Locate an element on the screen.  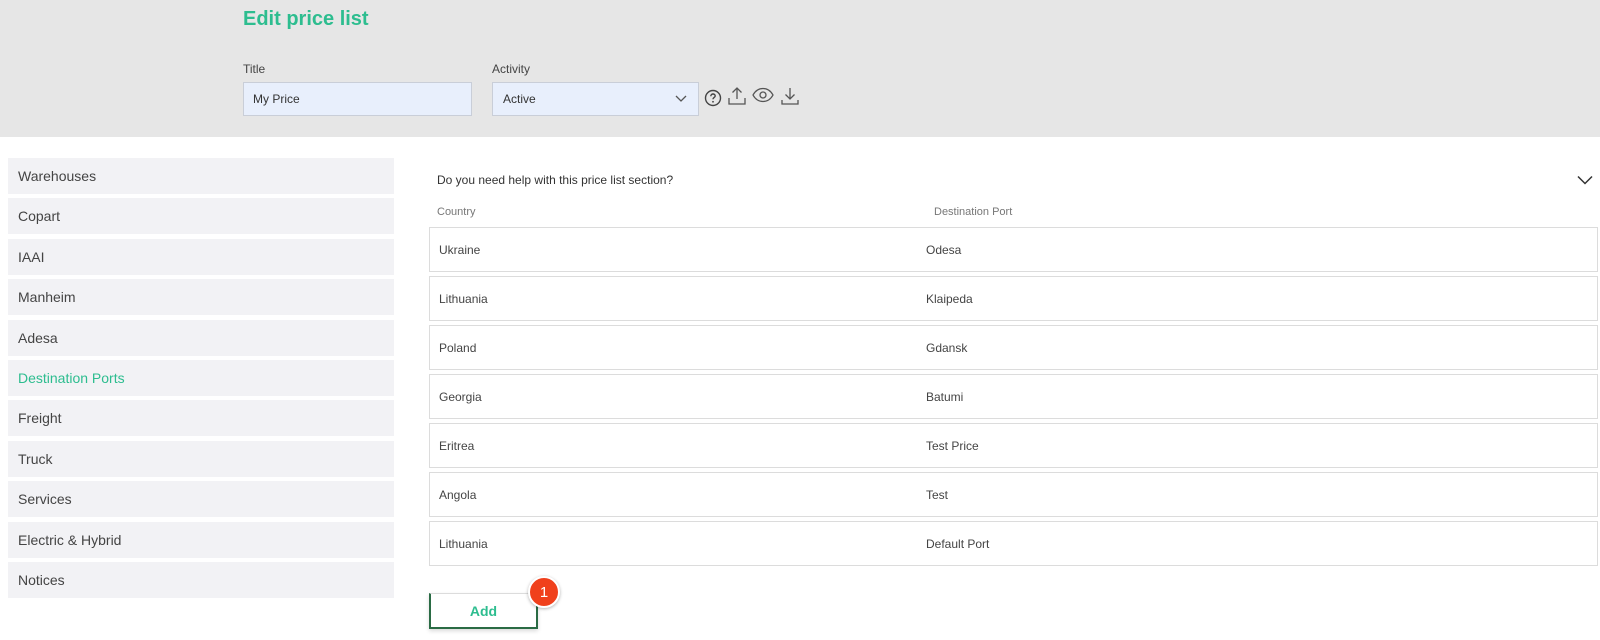
download-icon is located at coordinates (790, 96).